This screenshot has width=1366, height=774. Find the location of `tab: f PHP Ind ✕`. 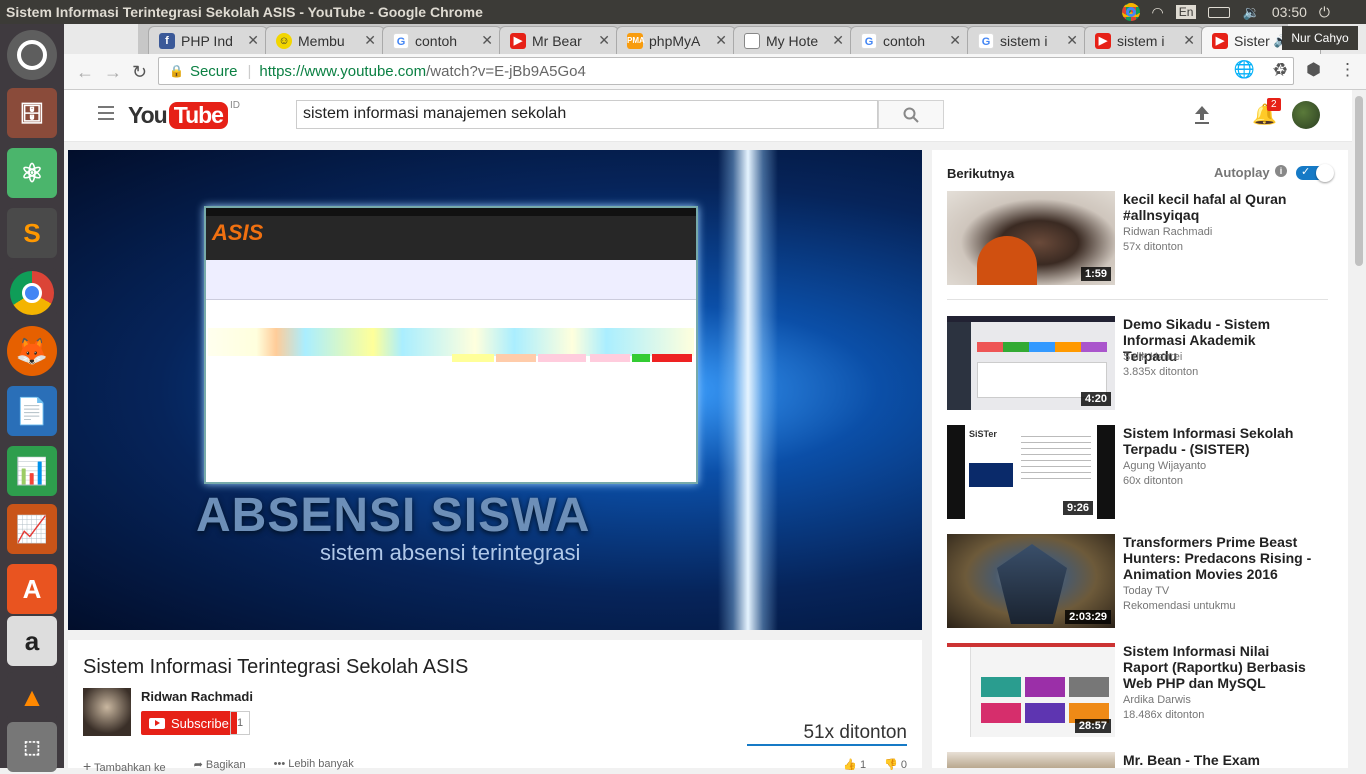

tab: f PHP Ind ✕ is located at coordinates (208, 40).